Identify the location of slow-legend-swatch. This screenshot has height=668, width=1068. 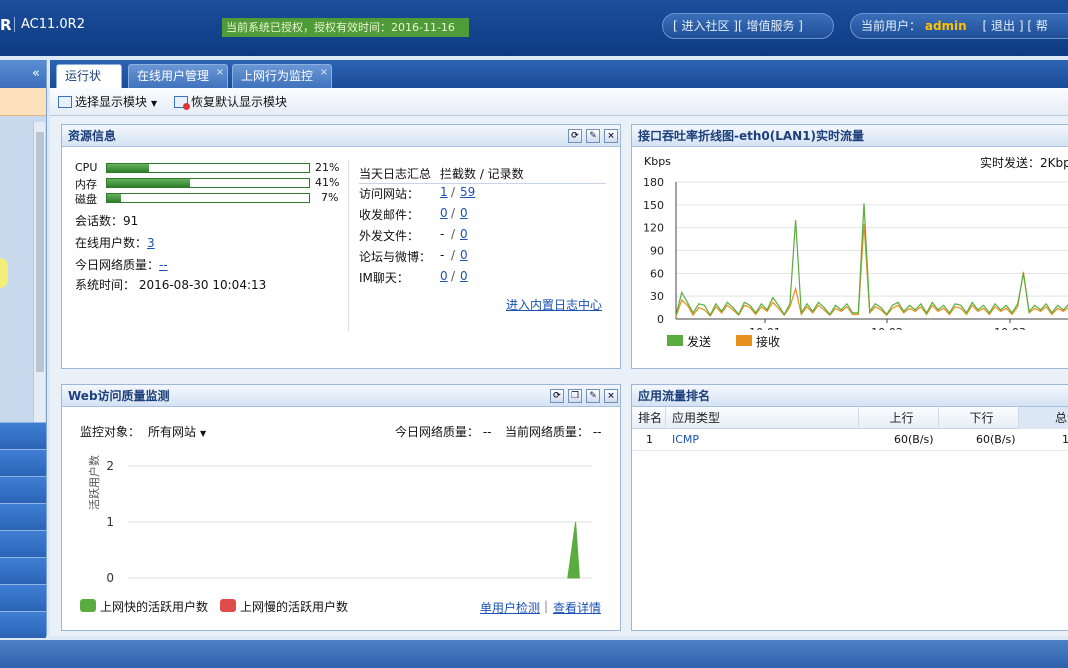
(228, 605).